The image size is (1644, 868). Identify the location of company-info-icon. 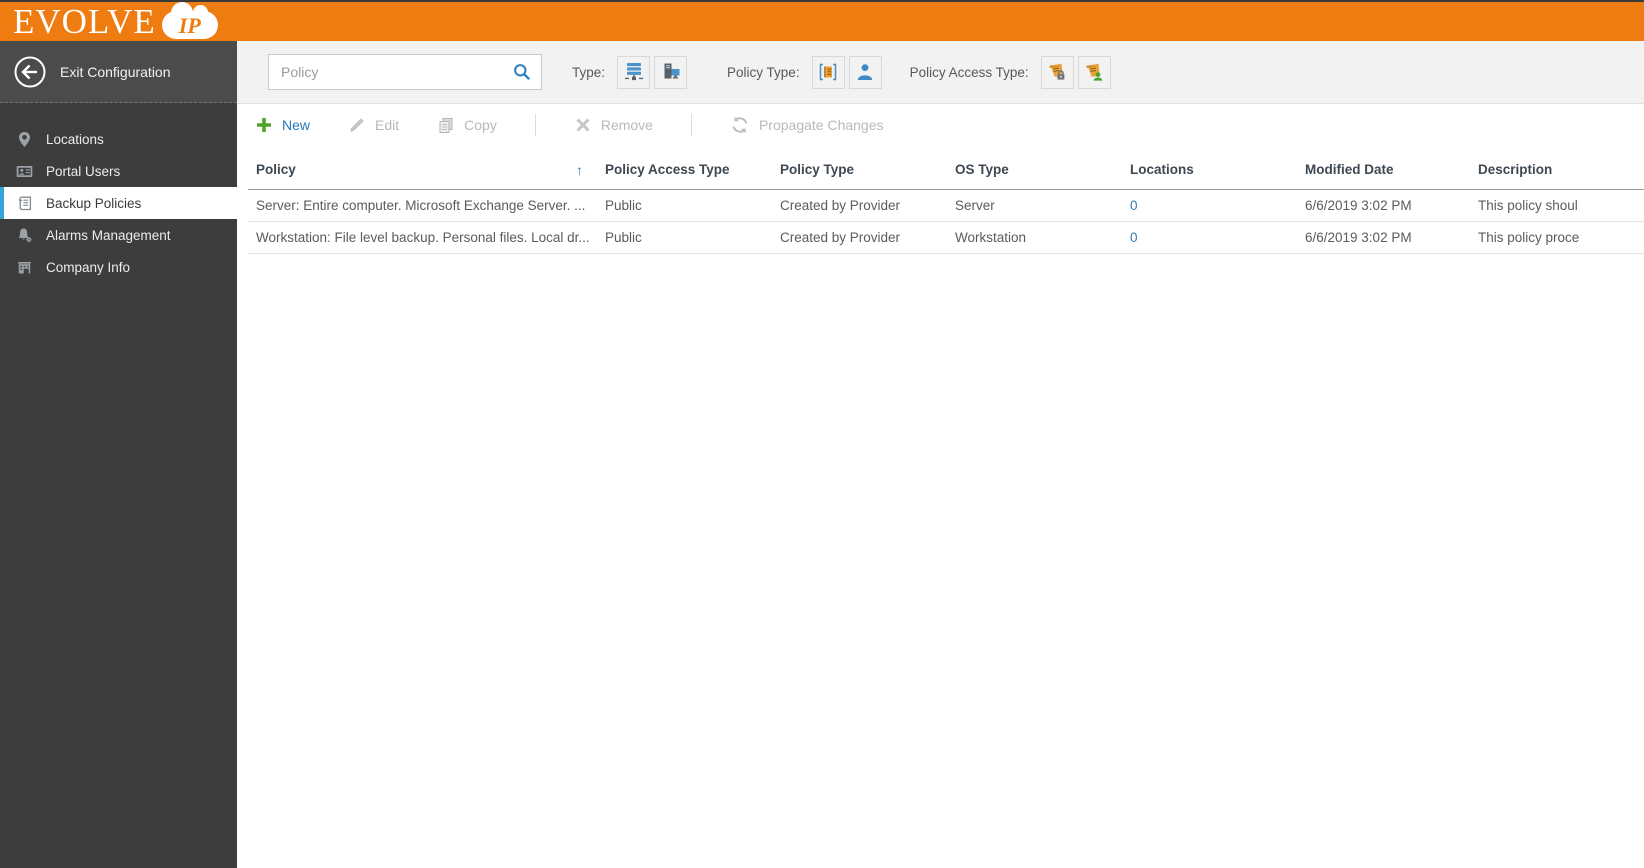
(24, 267).